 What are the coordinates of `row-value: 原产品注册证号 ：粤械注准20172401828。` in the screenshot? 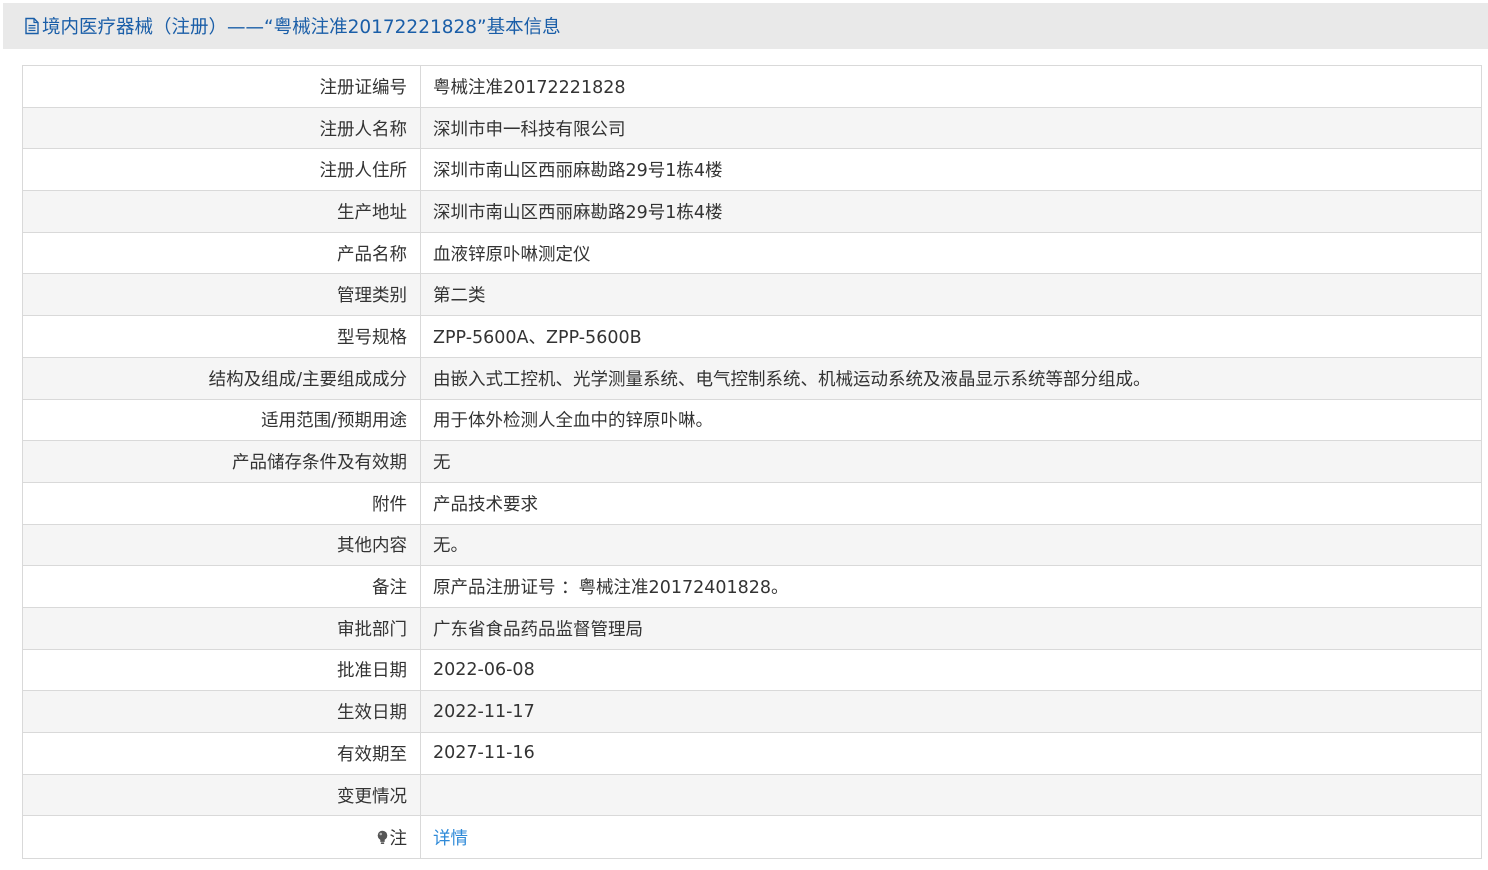 It's located at (951, 586).